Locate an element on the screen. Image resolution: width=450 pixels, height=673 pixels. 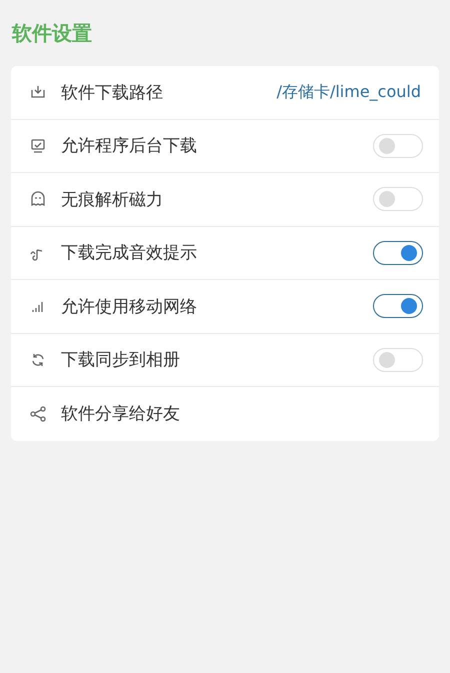
settings-row: 下载完成音效提示 is located at coordinates (225, 253).